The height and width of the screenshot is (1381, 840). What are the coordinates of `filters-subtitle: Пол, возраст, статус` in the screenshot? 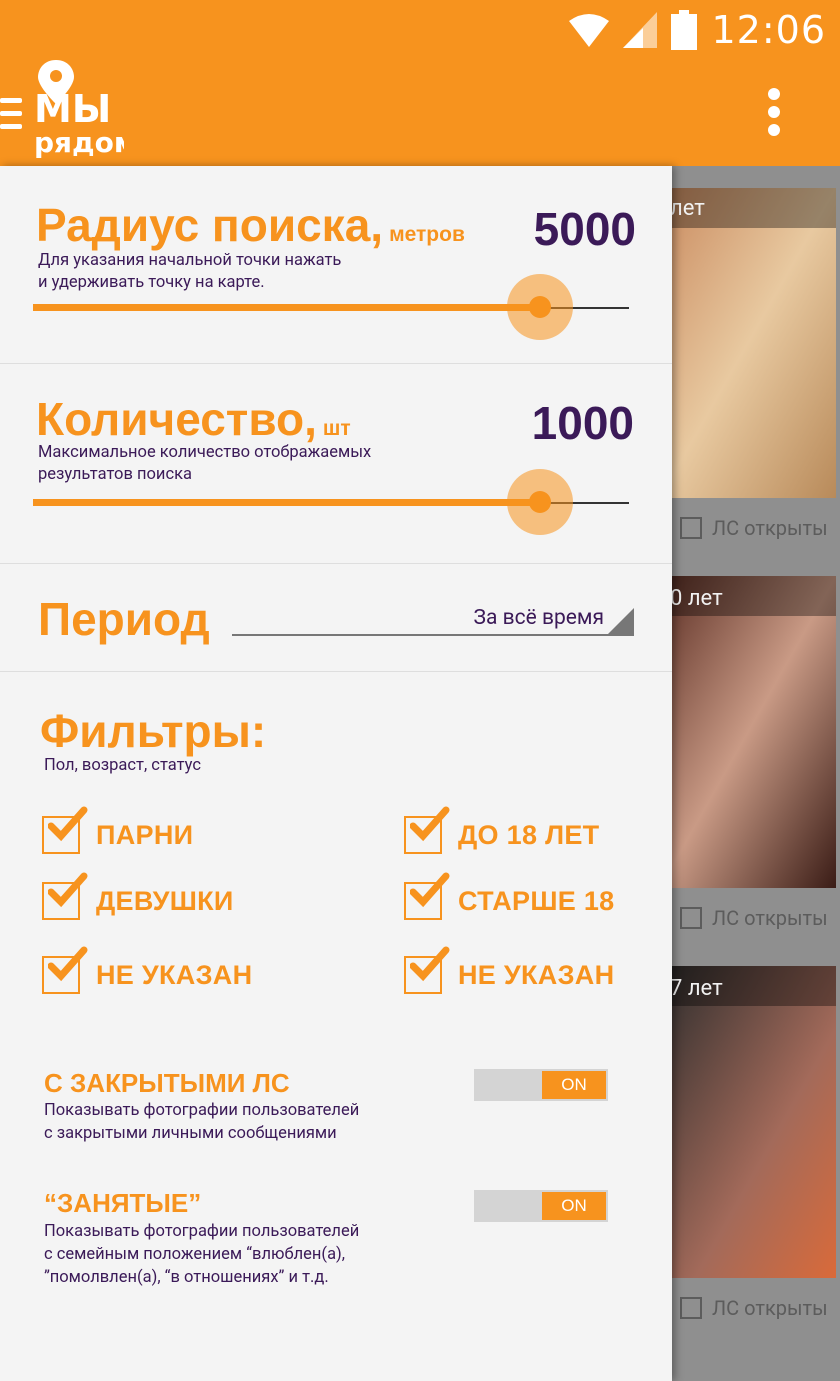 It's located at (122, 765).